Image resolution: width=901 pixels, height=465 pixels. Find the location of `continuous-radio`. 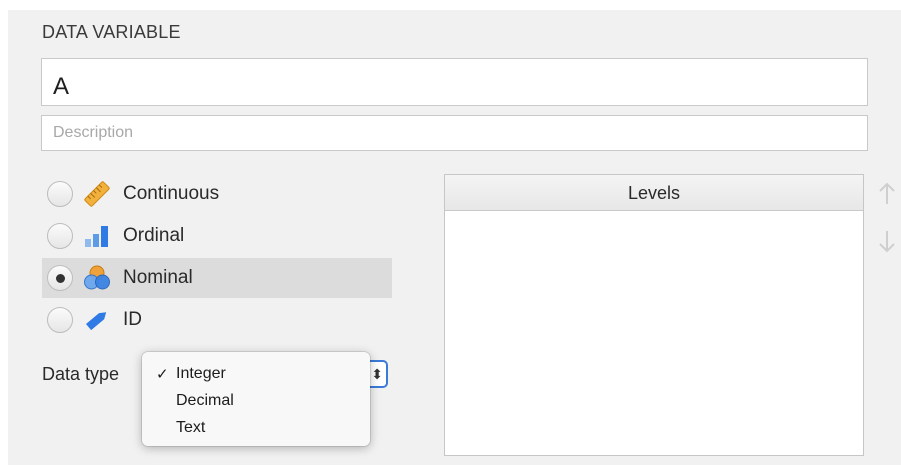

continuous-radio is located at coordinates (60, 194).